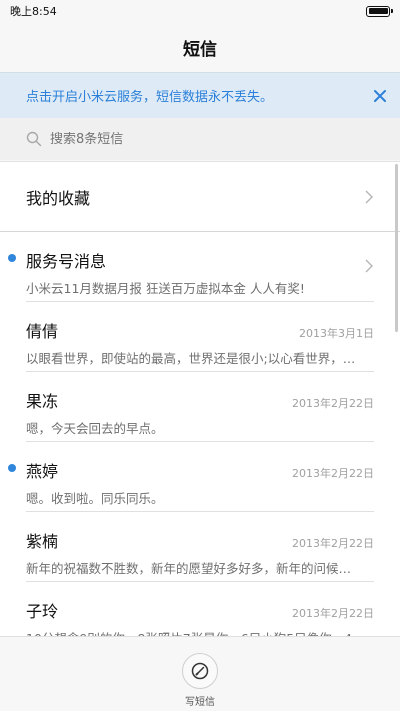 This screenshot has height=711, width=400. What do you see at coordinates (165, 288) in the screenshot?
I see `message-preview: 小米云11月数据月报 狂送百万虚拟本金 人人有奖!` at bounding box center [165, 288].